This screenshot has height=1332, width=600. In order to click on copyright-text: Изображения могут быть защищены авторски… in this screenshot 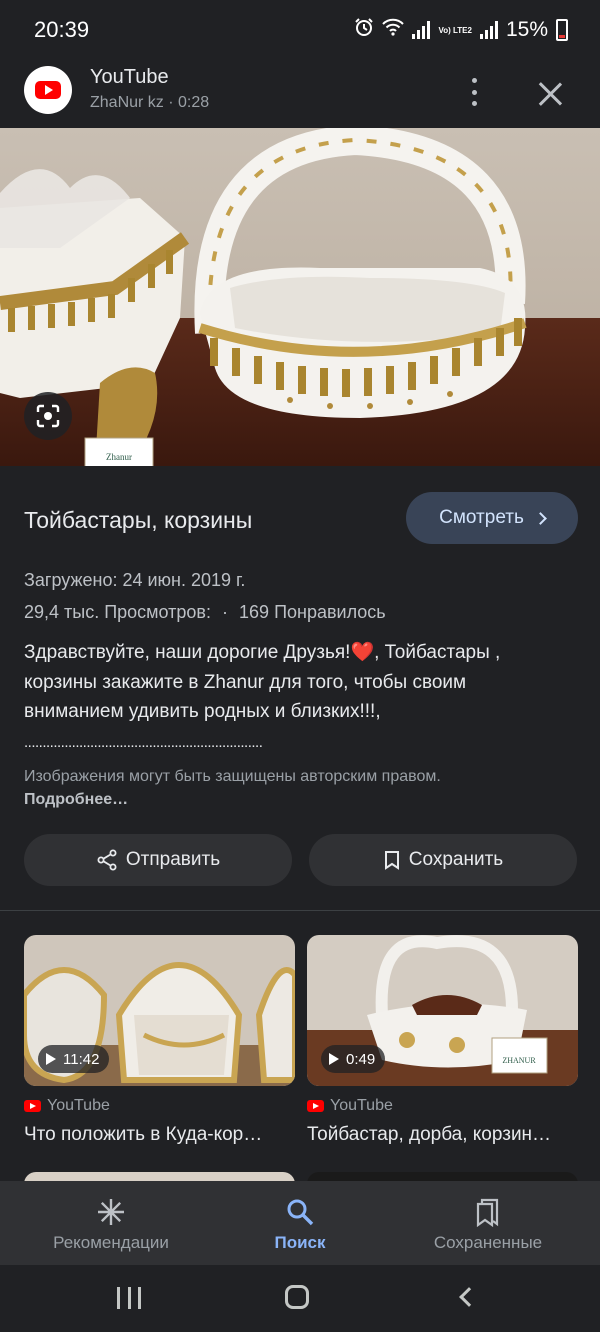, I will do `click(232, 776)`.